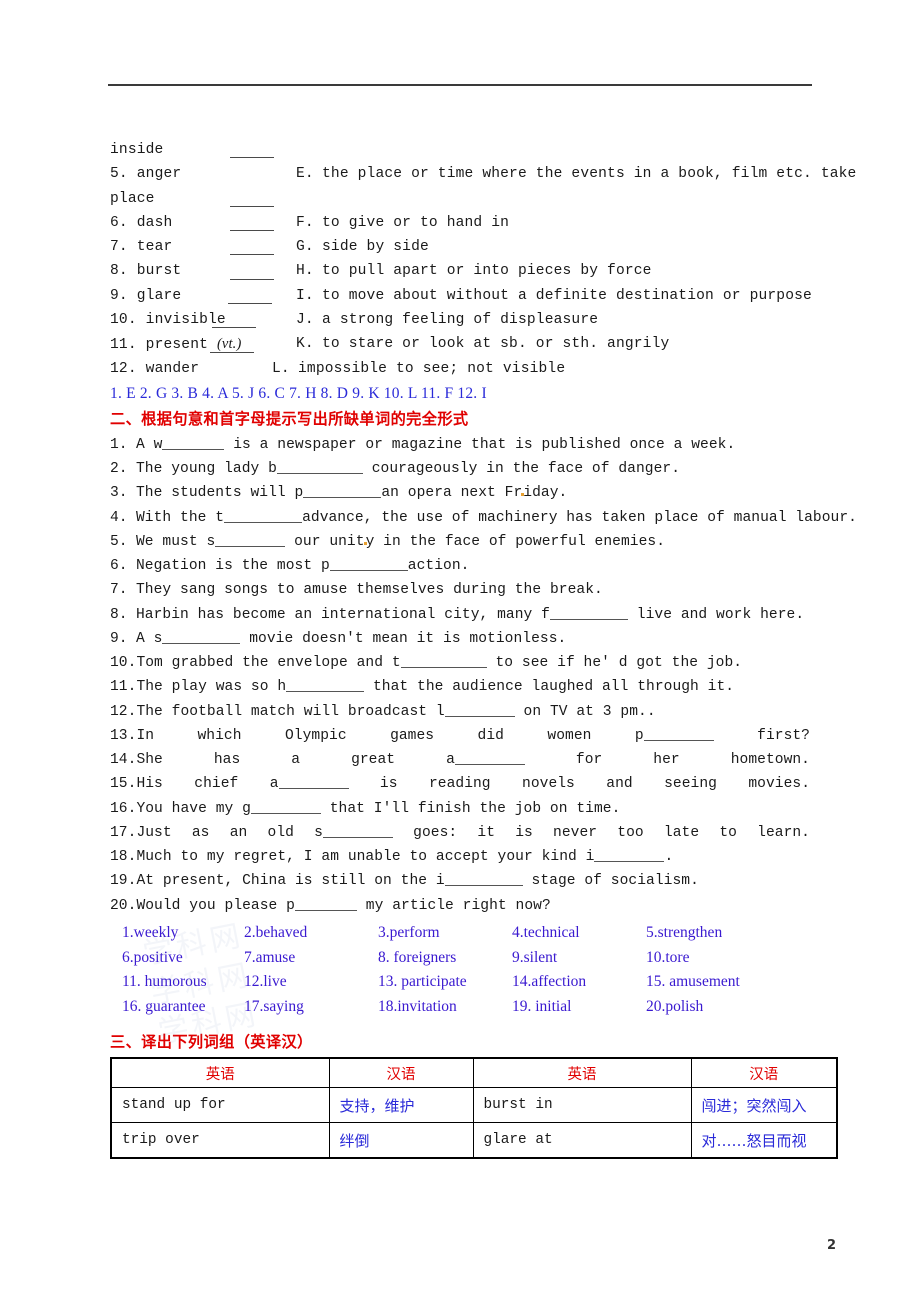  I want to click on phrase-chinese: 闯进；突然闯入, so click(764, 1105).